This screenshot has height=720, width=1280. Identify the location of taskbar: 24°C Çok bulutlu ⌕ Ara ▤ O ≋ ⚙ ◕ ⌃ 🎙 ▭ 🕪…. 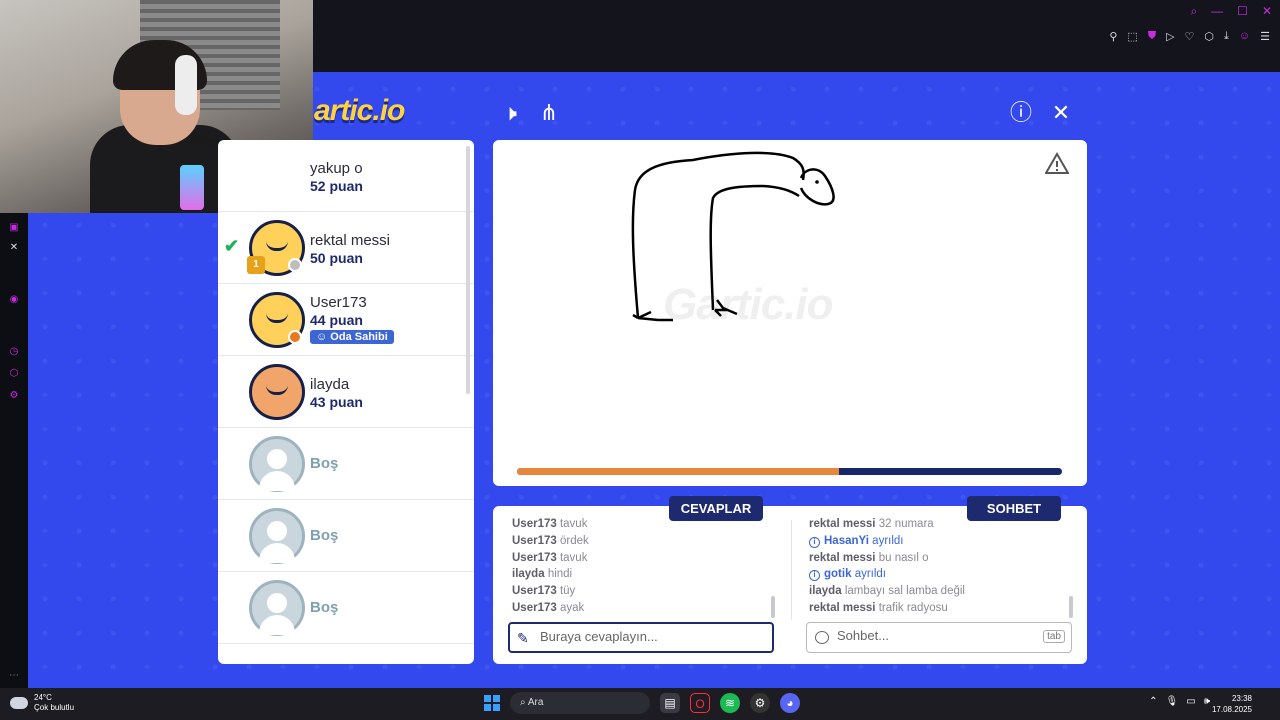
(640, 704).